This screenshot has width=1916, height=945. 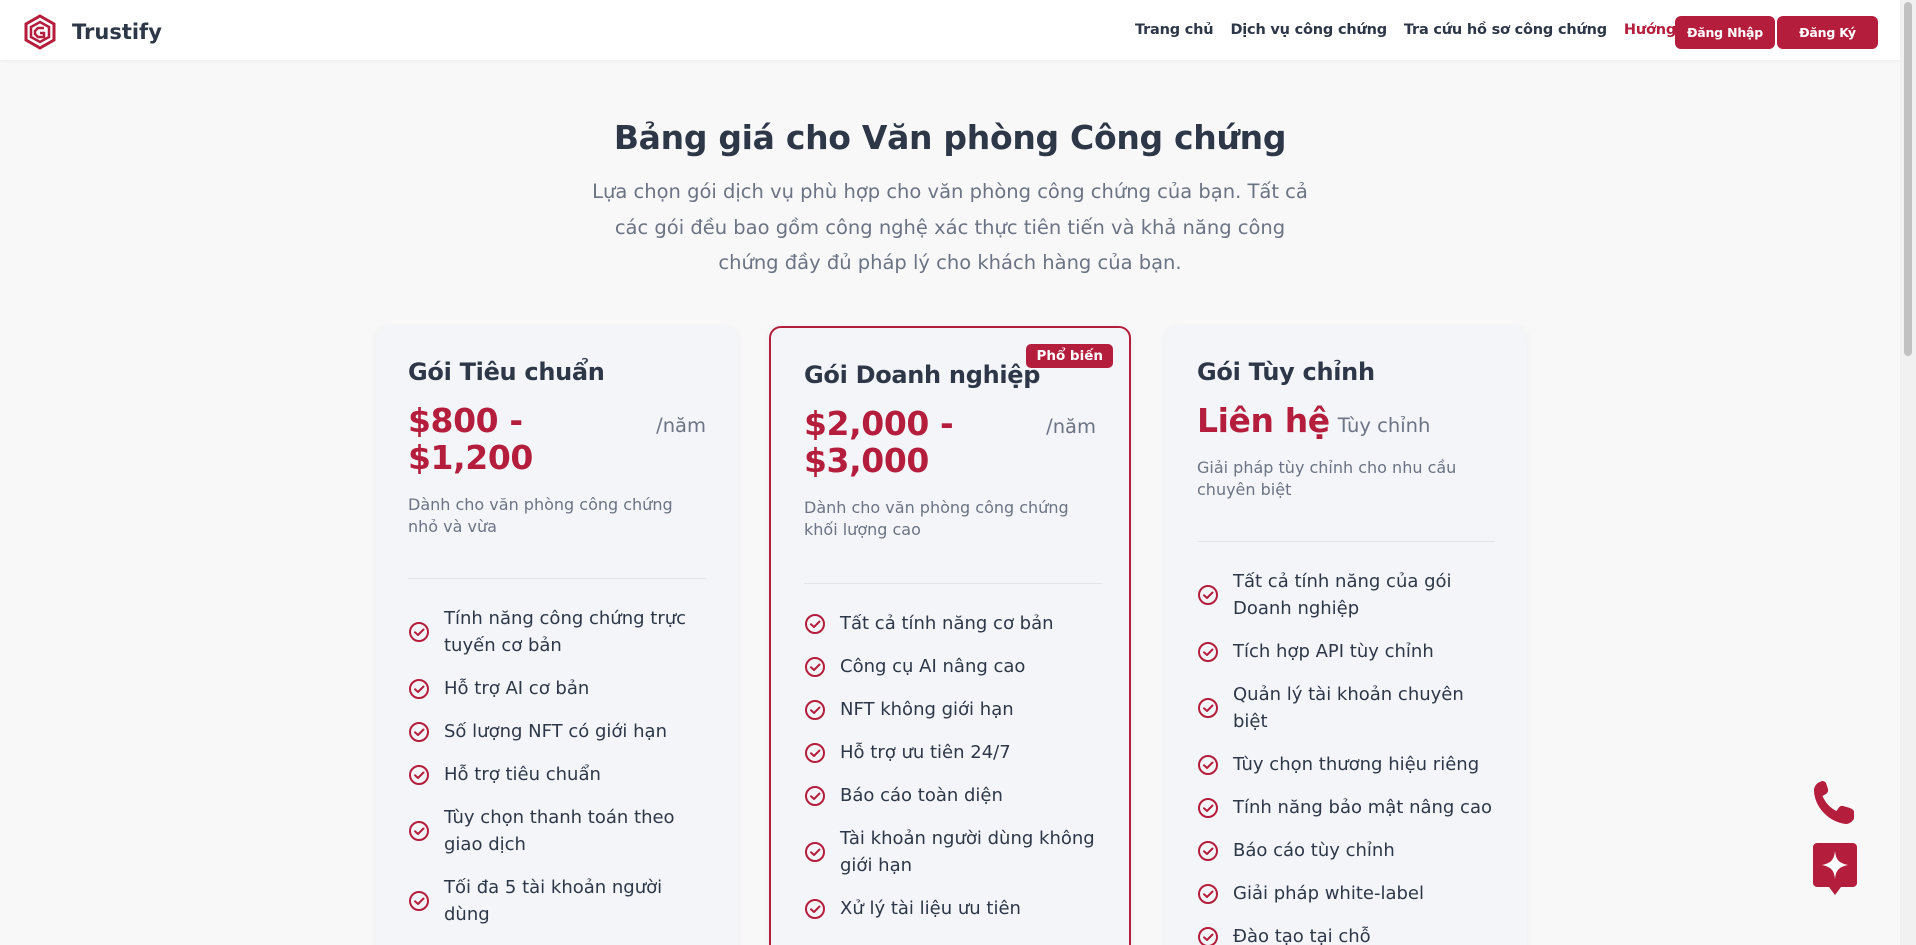 What do you see at coordinates (681, 425) in the screenshot?
I see `plan-period: /năm` at bounding box center [681, 425].